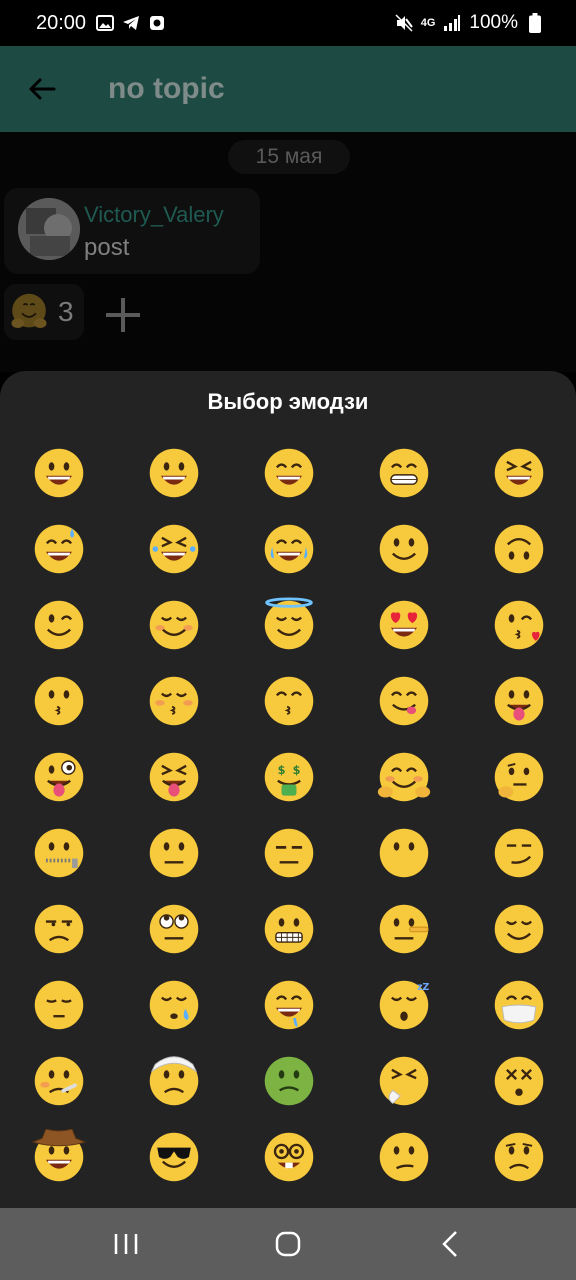  I want to click on grimacing-emoji-icon, so click(289, 929).